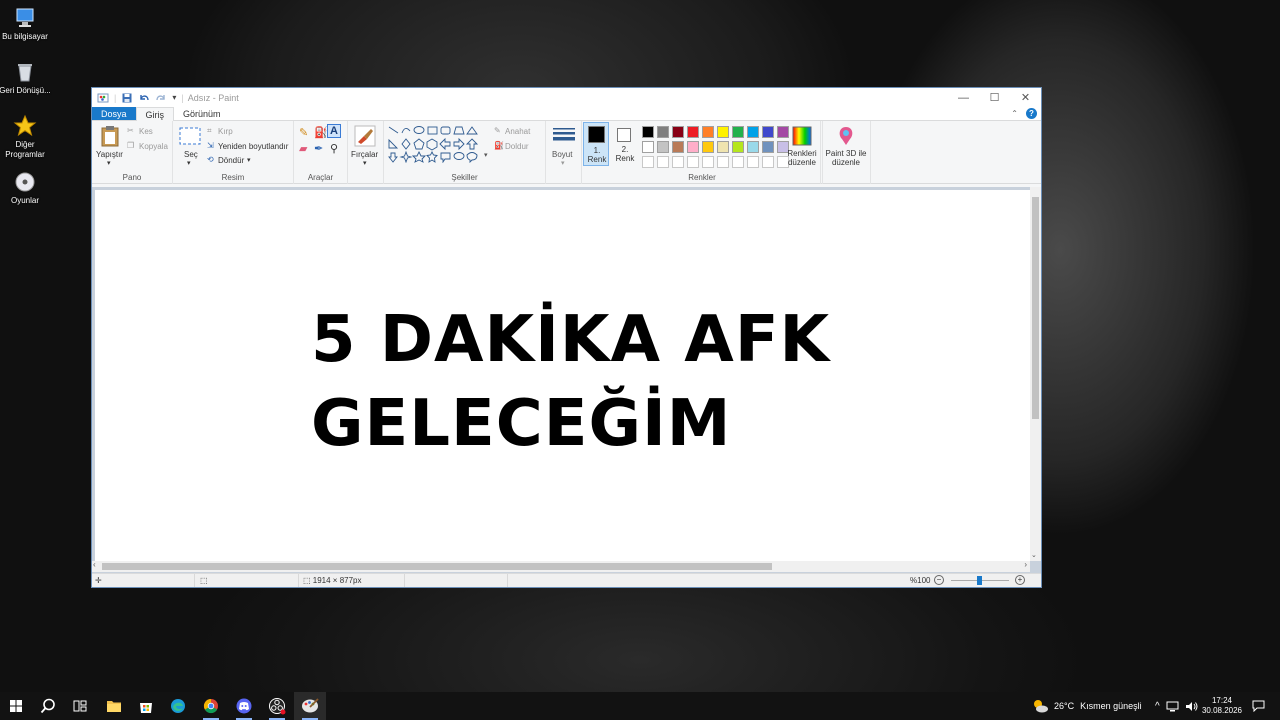  I want to click on outline-button: Anahat, so click(517, 131).